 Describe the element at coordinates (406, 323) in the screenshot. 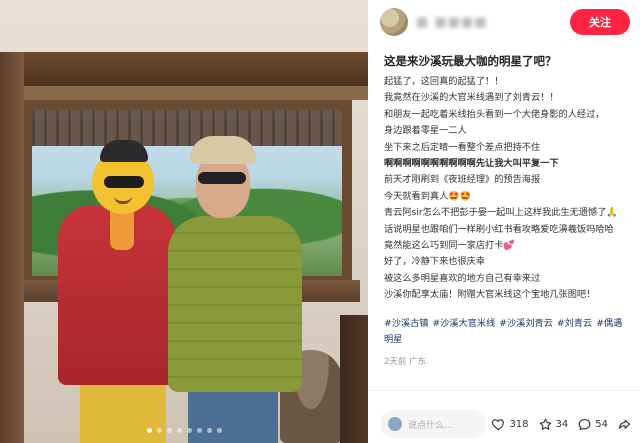

I see `hashtag-link: #沙溪古镇` at that location.